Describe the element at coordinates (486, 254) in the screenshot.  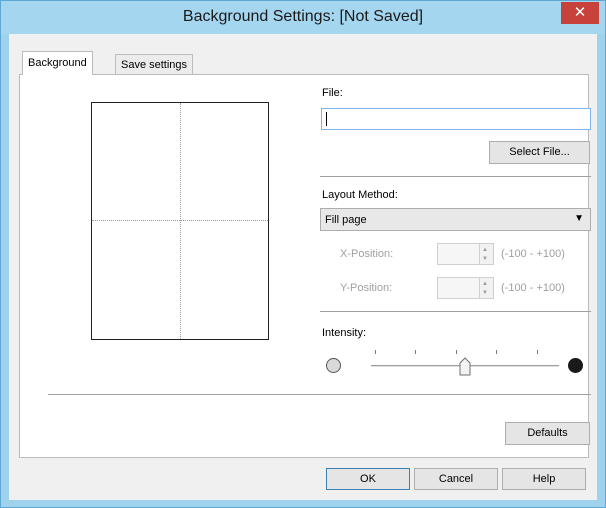
I see `x-position-spin-buttons: ▲ ▼` at that location.